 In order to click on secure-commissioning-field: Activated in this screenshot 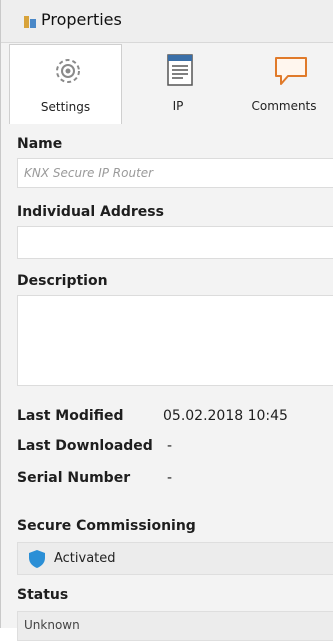, I will do `click(175, 558)`.